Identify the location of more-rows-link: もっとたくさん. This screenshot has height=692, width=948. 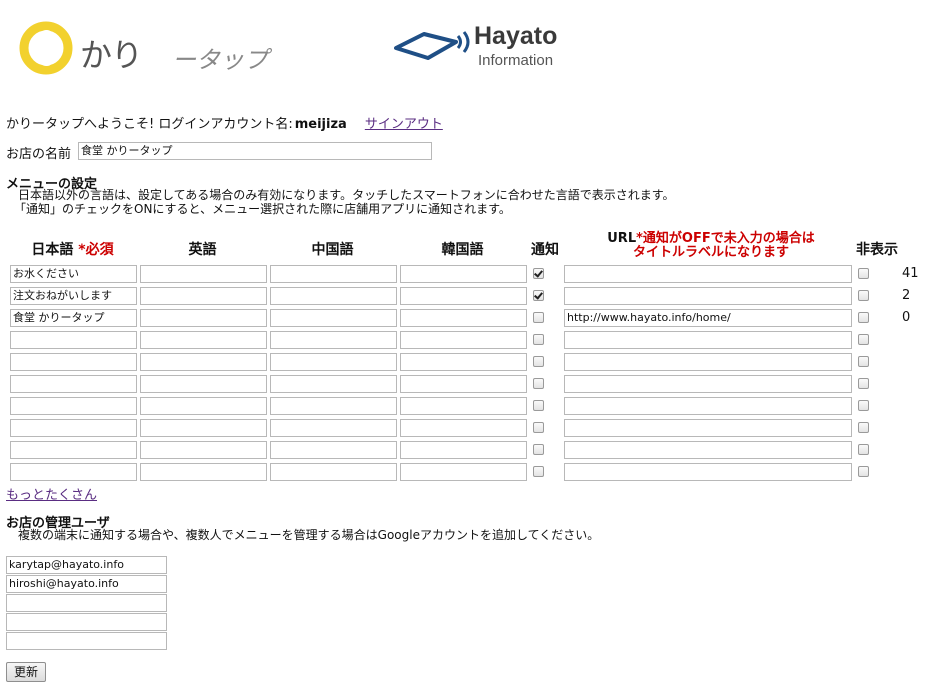
(51, 493).